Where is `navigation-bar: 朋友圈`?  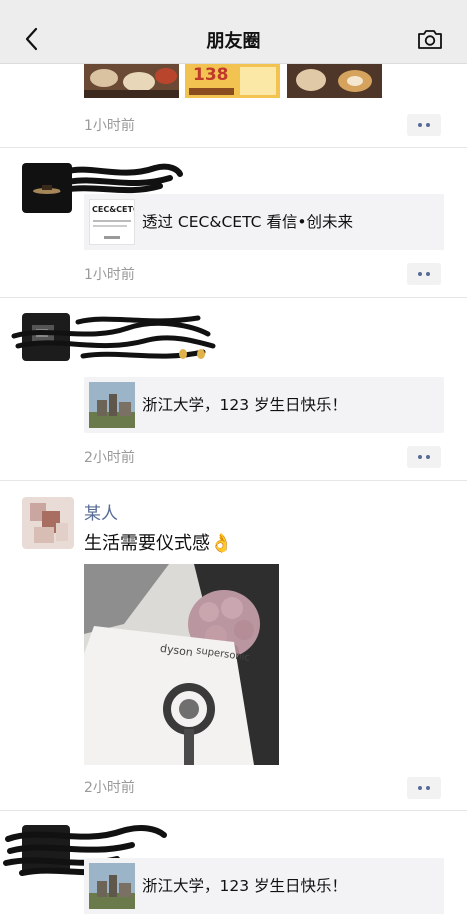 navigation-bar: 朋友圈 is located at coordinates (233, 39).